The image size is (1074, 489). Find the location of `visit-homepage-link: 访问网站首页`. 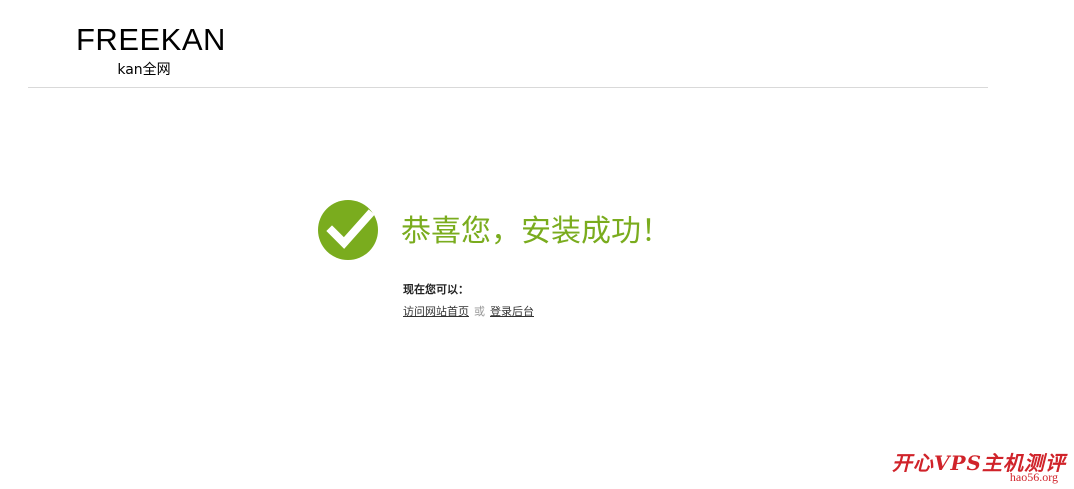

visit-homepage-link: 访问网站首页 is located at coordinates (436, 311).